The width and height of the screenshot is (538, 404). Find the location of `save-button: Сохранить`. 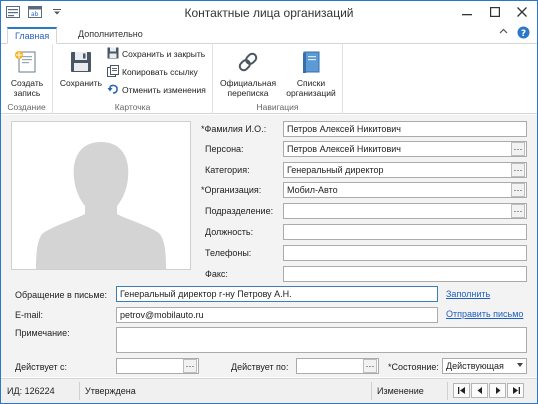

save-button: Сохранить is located at coordinates (81, 68).